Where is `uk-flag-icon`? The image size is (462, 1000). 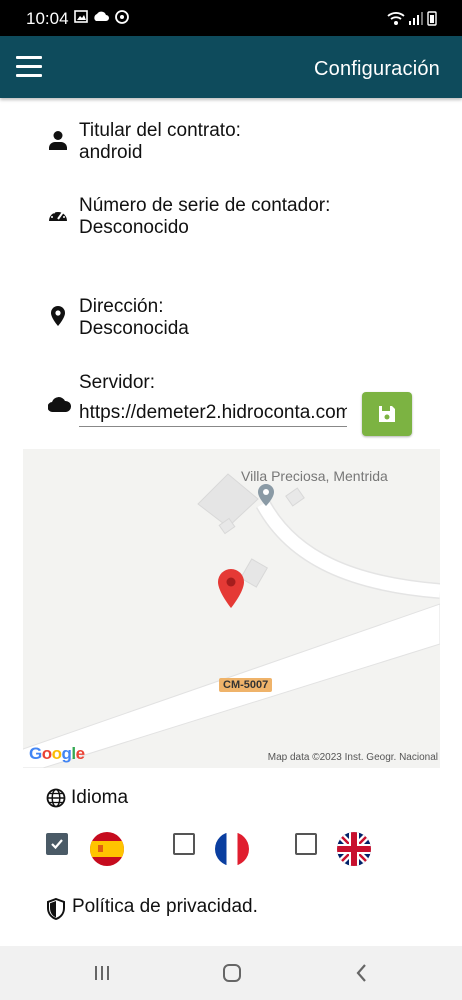 uk-flag-icon is located at coordinates (354, 849).